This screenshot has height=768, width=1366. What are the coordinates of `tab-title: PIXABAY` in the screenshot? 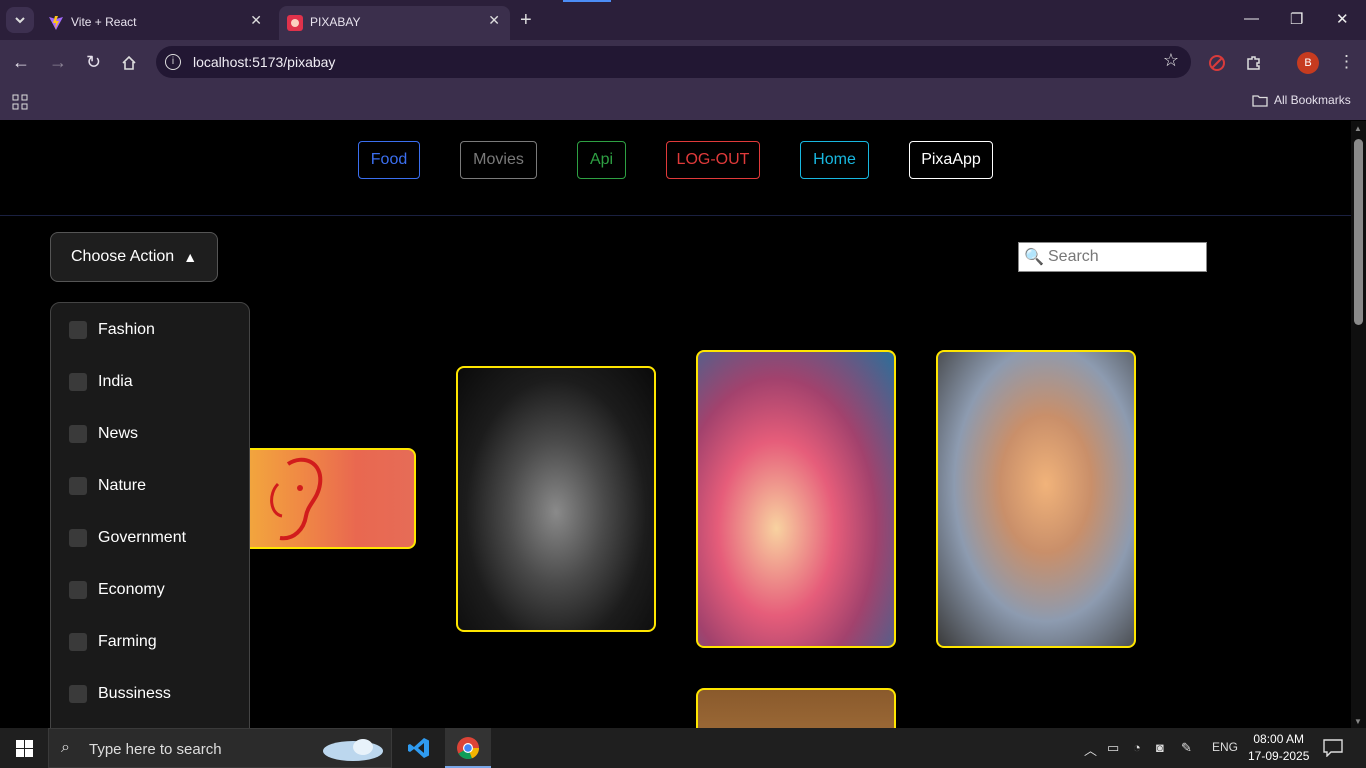 It's located at (335, 22).